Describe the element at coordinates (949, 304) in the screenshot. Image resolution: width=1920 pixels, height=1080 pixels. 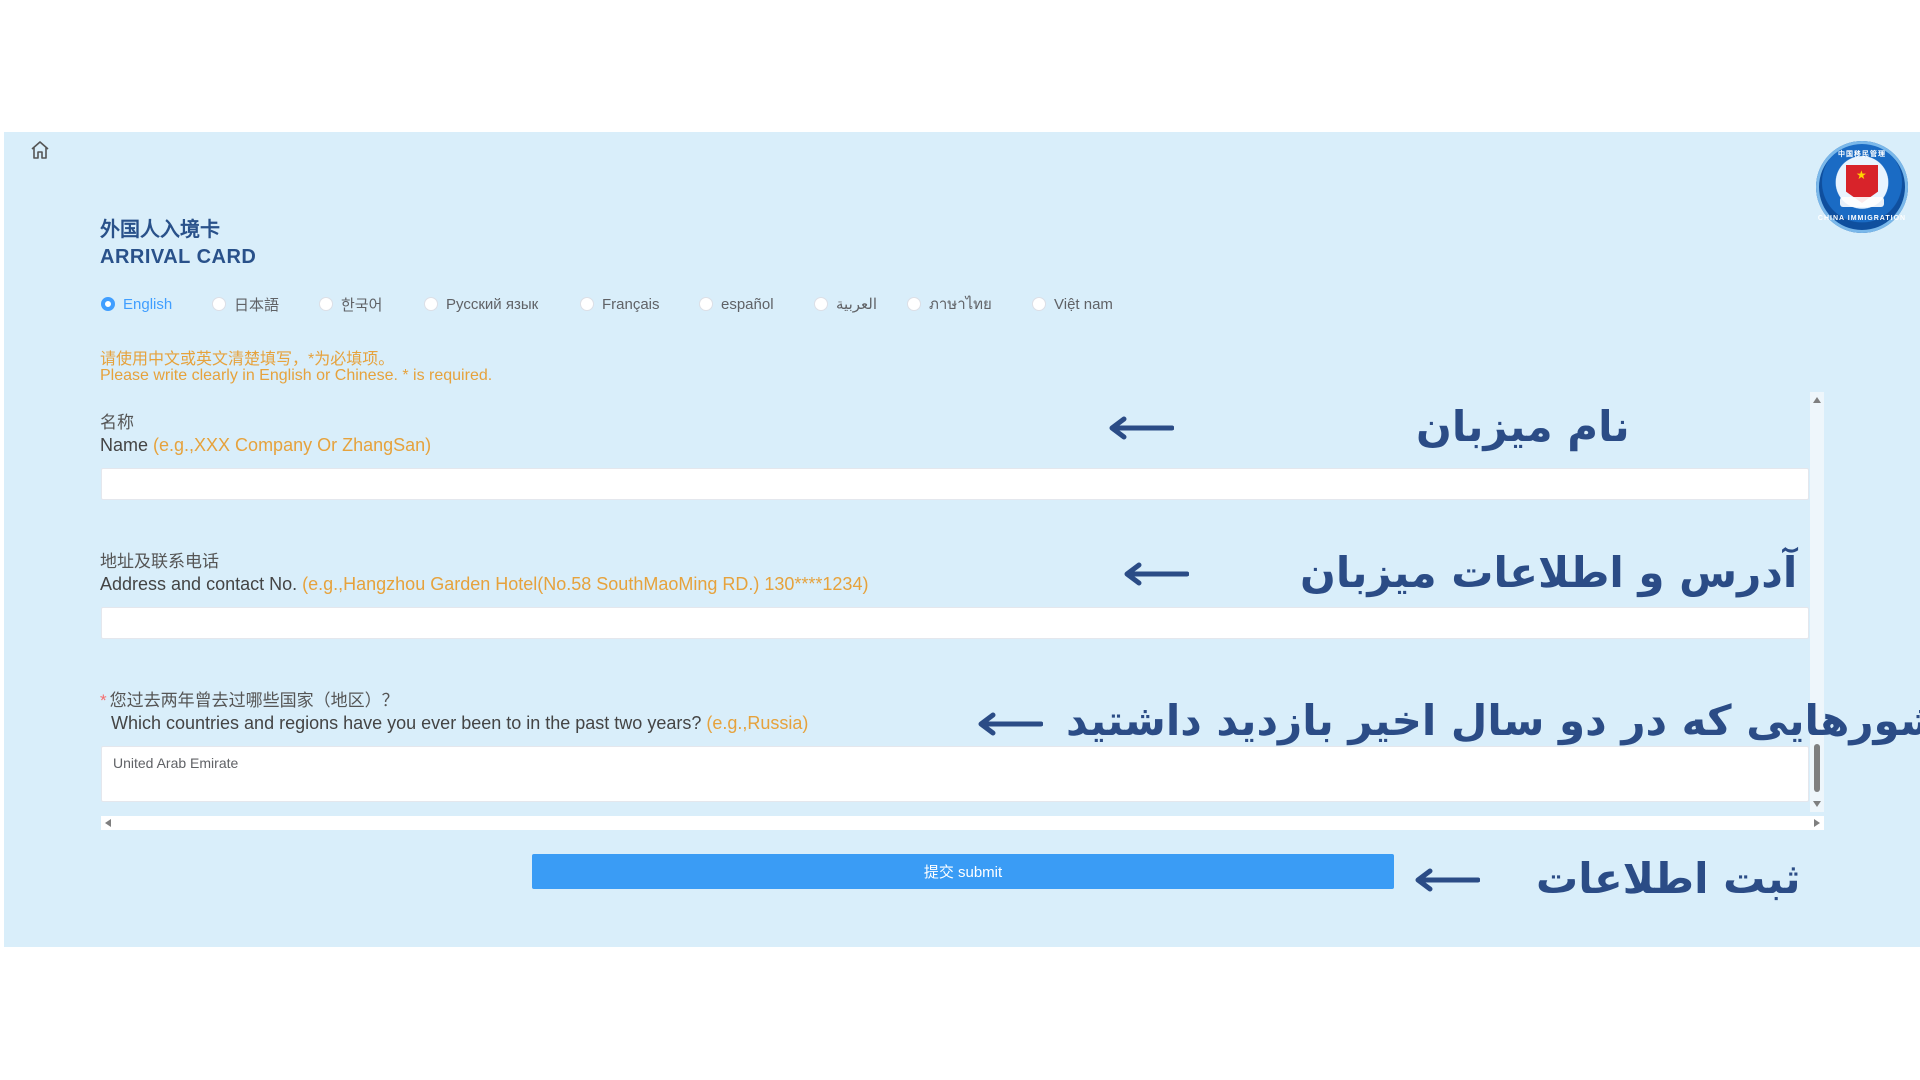
I see `language-option-thai: ภาษาไทย` at that location.